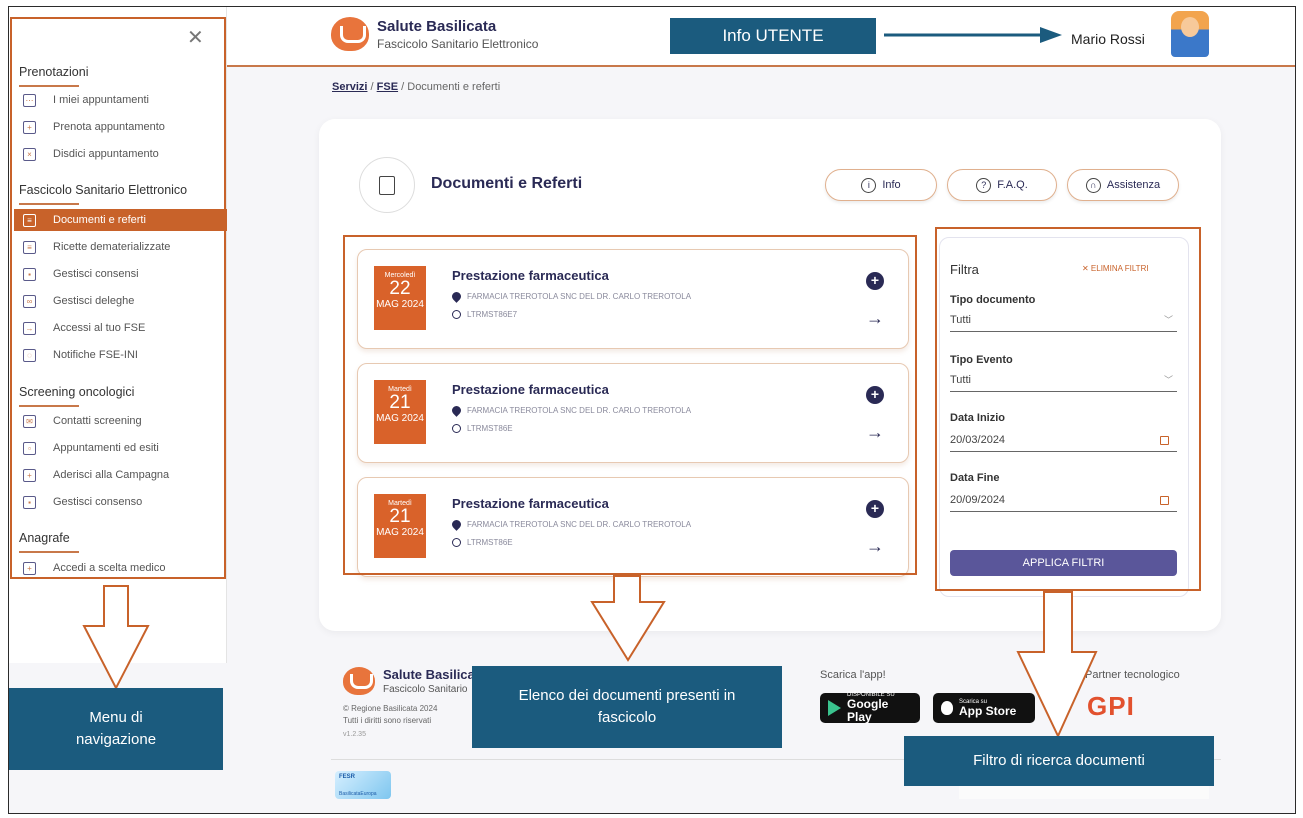 This screenshot has width=1303, height=818. What do you see at coordinates (628, 618) in the screenshot?
I see `documents-down-arrow` at bounding box center [628, 618].